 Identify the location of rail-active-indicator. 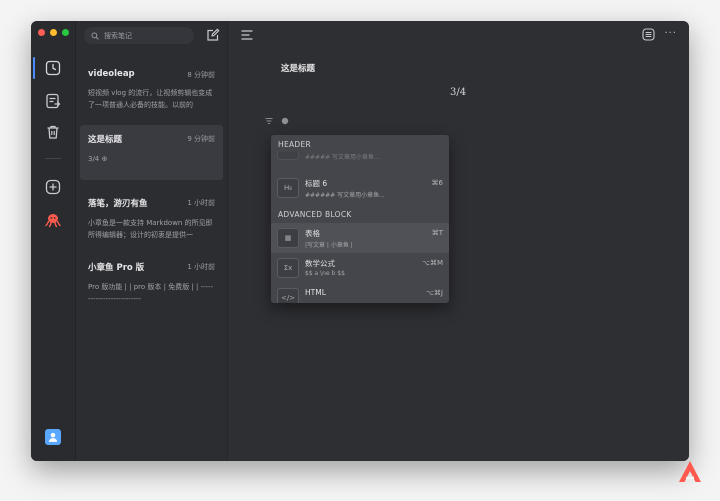
(34, 68).